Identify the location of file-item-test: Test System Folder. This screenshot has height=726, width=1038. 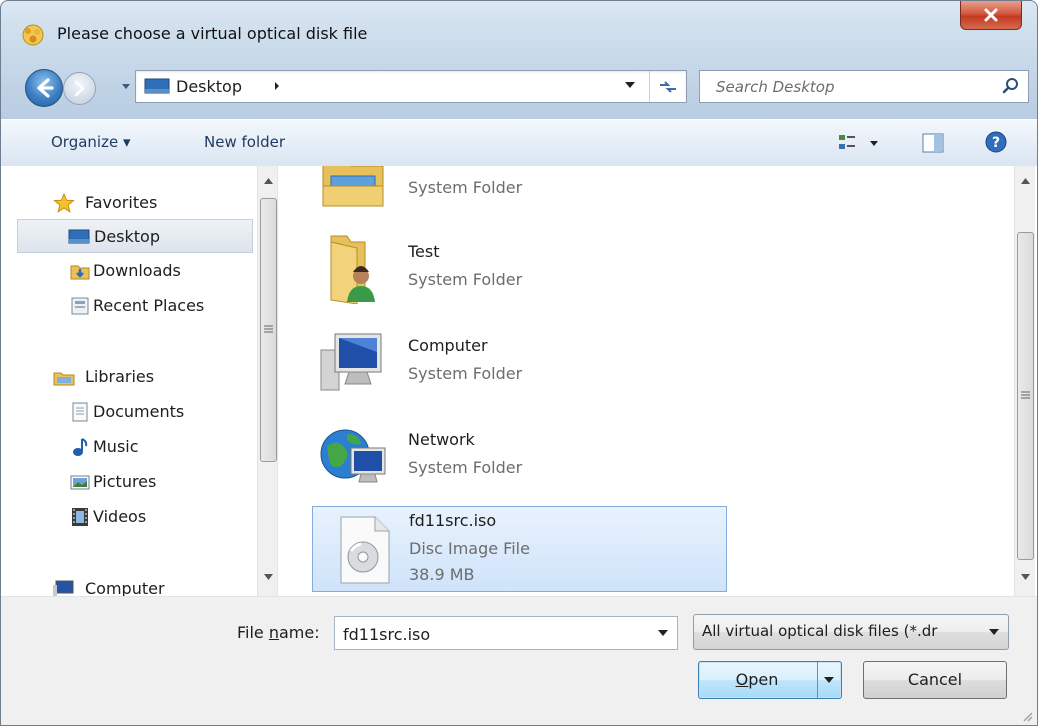
(519, 268).